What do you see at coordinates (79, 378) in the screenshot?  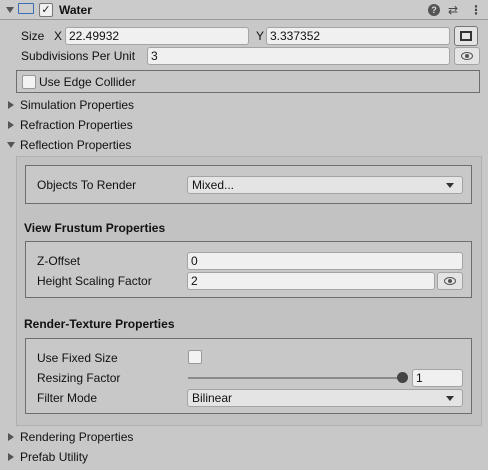 I see `resizing-factor-label: Resizing Factor` at bounding box center [79, 378].